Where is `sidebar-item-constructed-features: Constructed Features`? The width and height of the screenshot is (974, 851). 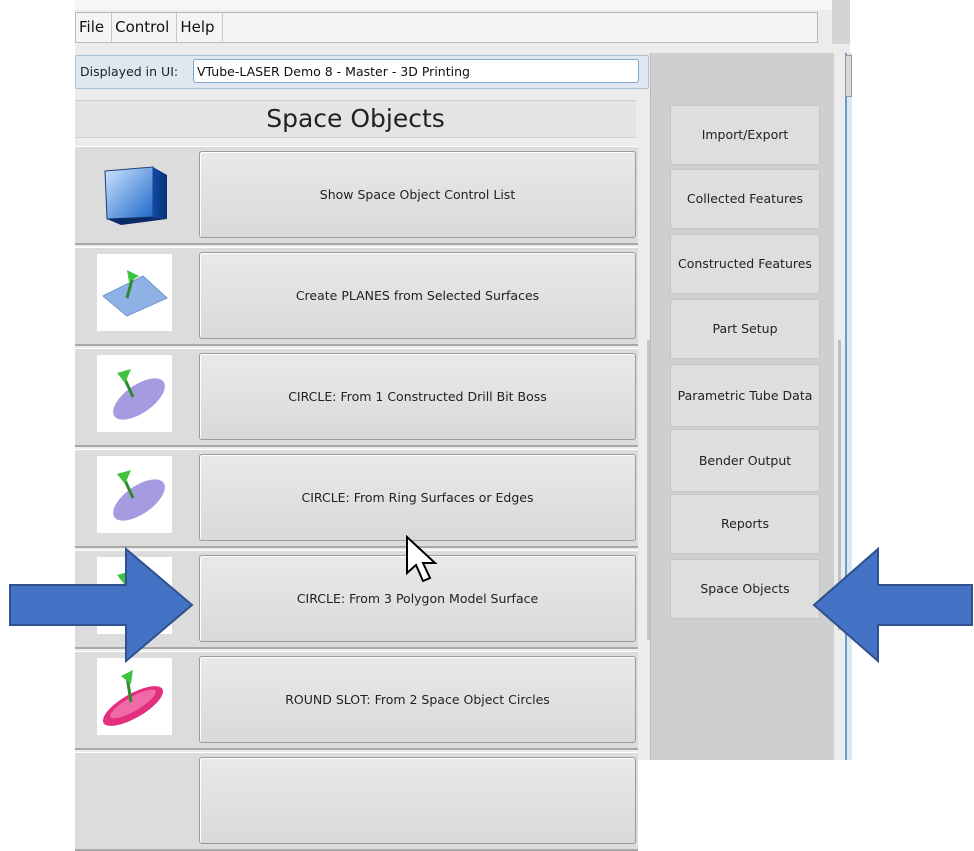
sidebar-item-constructed-features: Constructed Features is located at coordinates (745, 264).